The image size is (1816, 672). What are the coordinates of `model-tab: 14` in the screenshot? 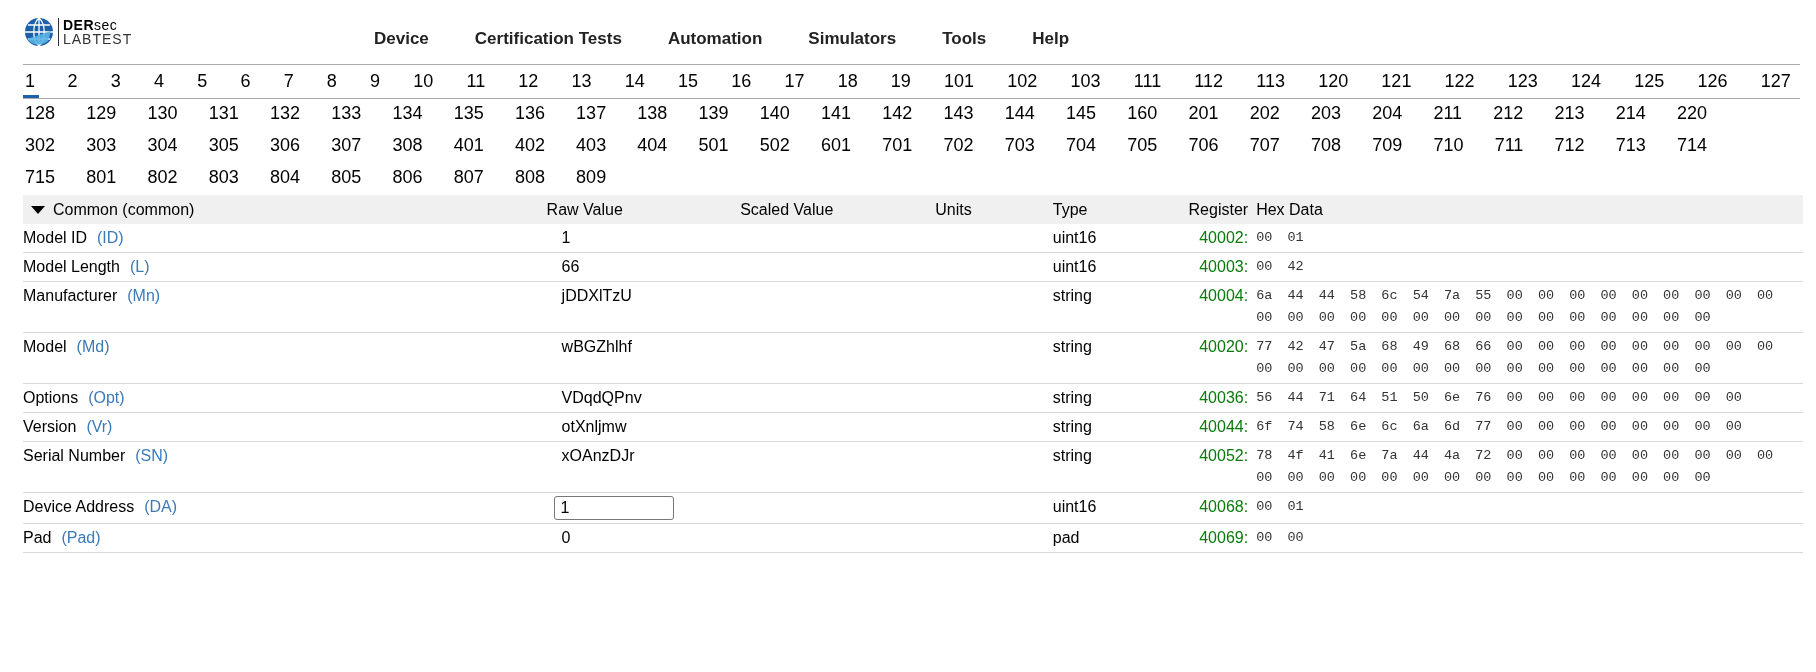 It's located at (635, 81).